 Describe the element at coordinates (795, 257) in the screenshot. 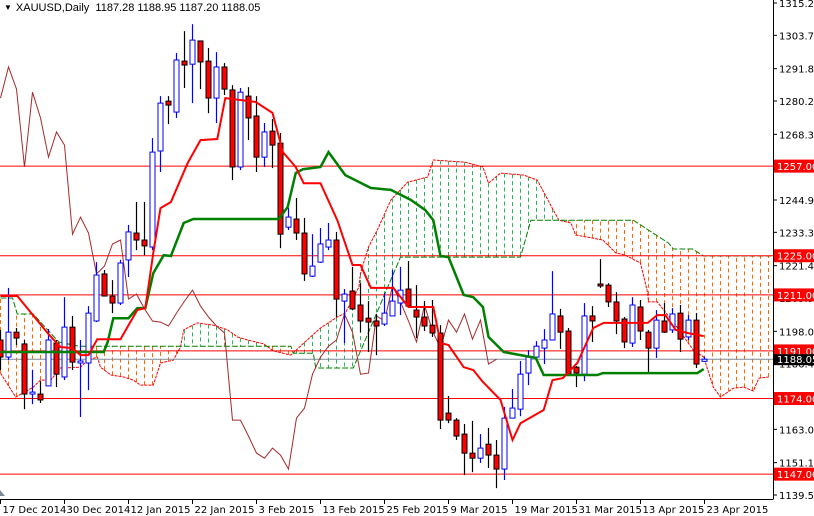

I see `level-price-label: 1225.00` at that location.